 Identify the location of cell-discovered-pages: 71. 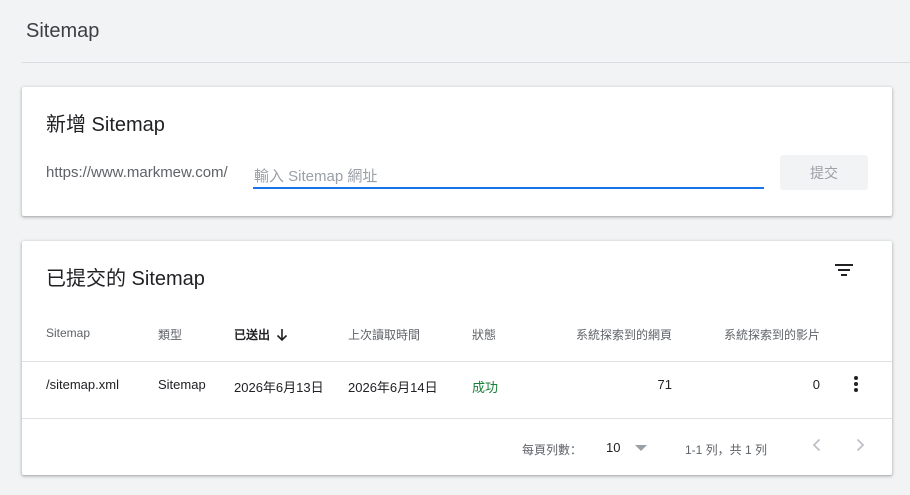
(664, 384).